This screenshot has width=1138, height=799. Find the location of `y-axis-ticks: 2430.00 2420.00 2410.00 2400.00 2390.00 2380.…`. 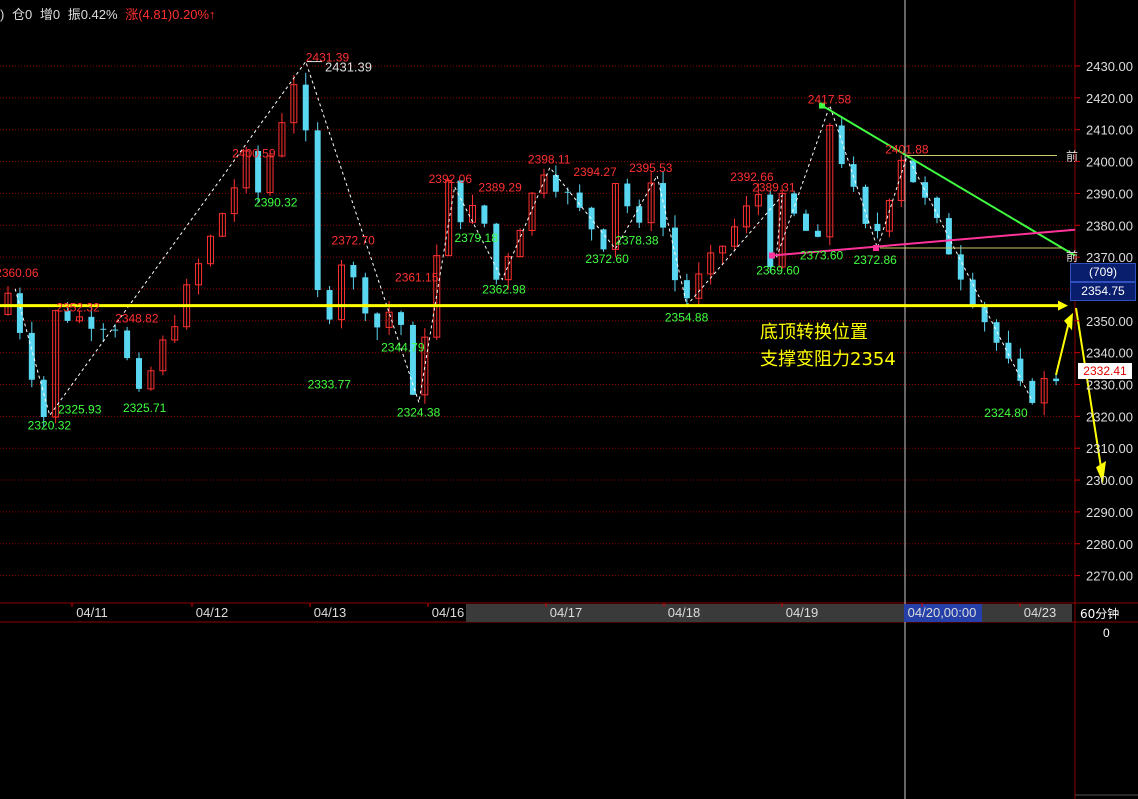

y-axis-ticks: 2430.00 2420.00 2410.00 2400.00 2390.00 2380.… is located at coordinates (1104, 321).